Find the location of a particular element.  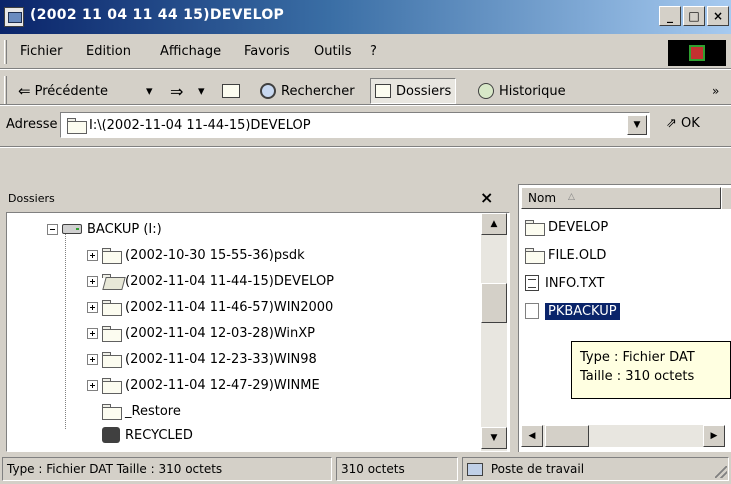

back-arrow-icon: ⇐ is located at coordinates (24, 91).